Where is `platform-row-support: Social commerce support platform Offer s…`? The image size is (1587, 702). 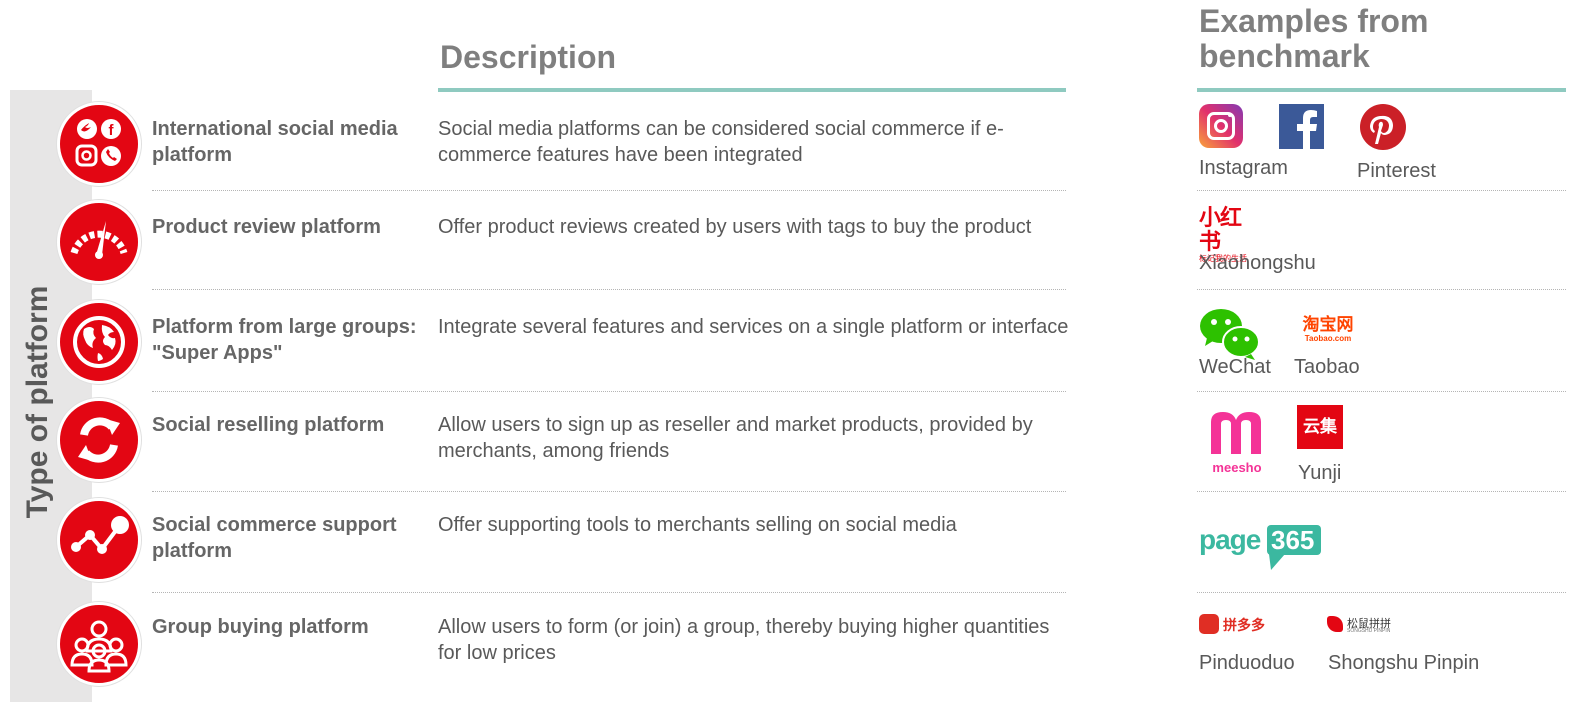 platform-row-support: Social commerce support platform Offer s… is located at coordinates (793, 548).